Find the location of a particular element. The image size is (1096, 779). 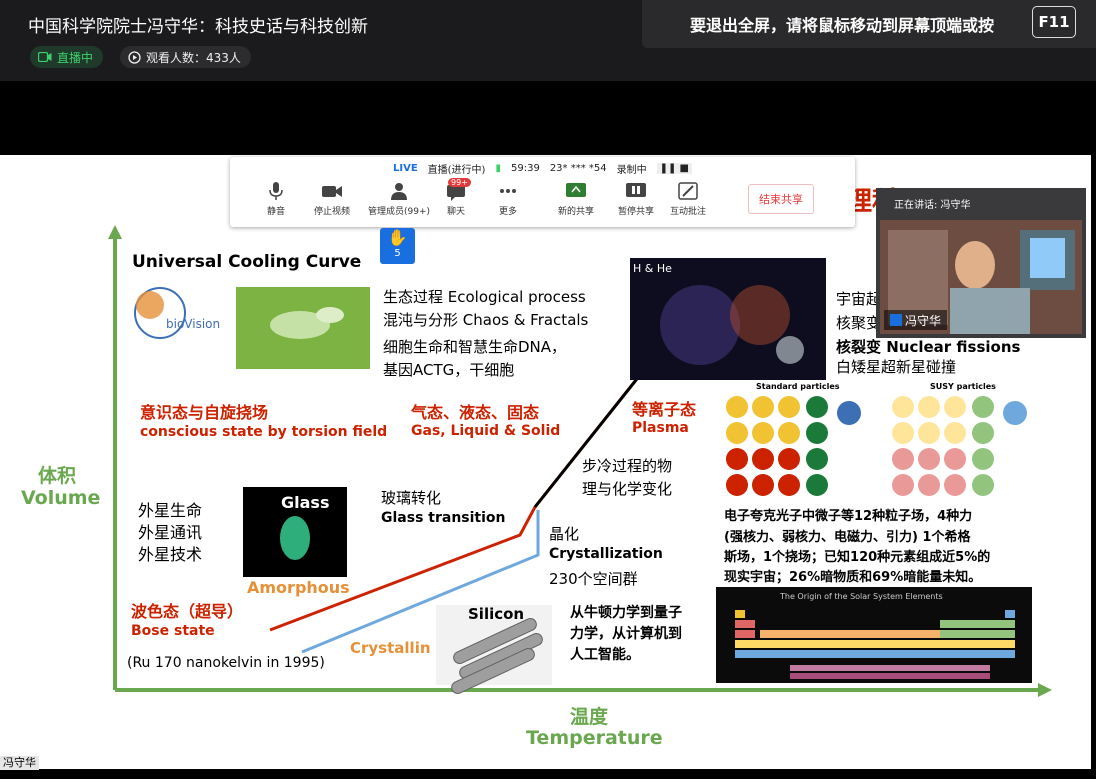

bottom-presenter-name: 冯守华 is located at coordinates (19, 763).